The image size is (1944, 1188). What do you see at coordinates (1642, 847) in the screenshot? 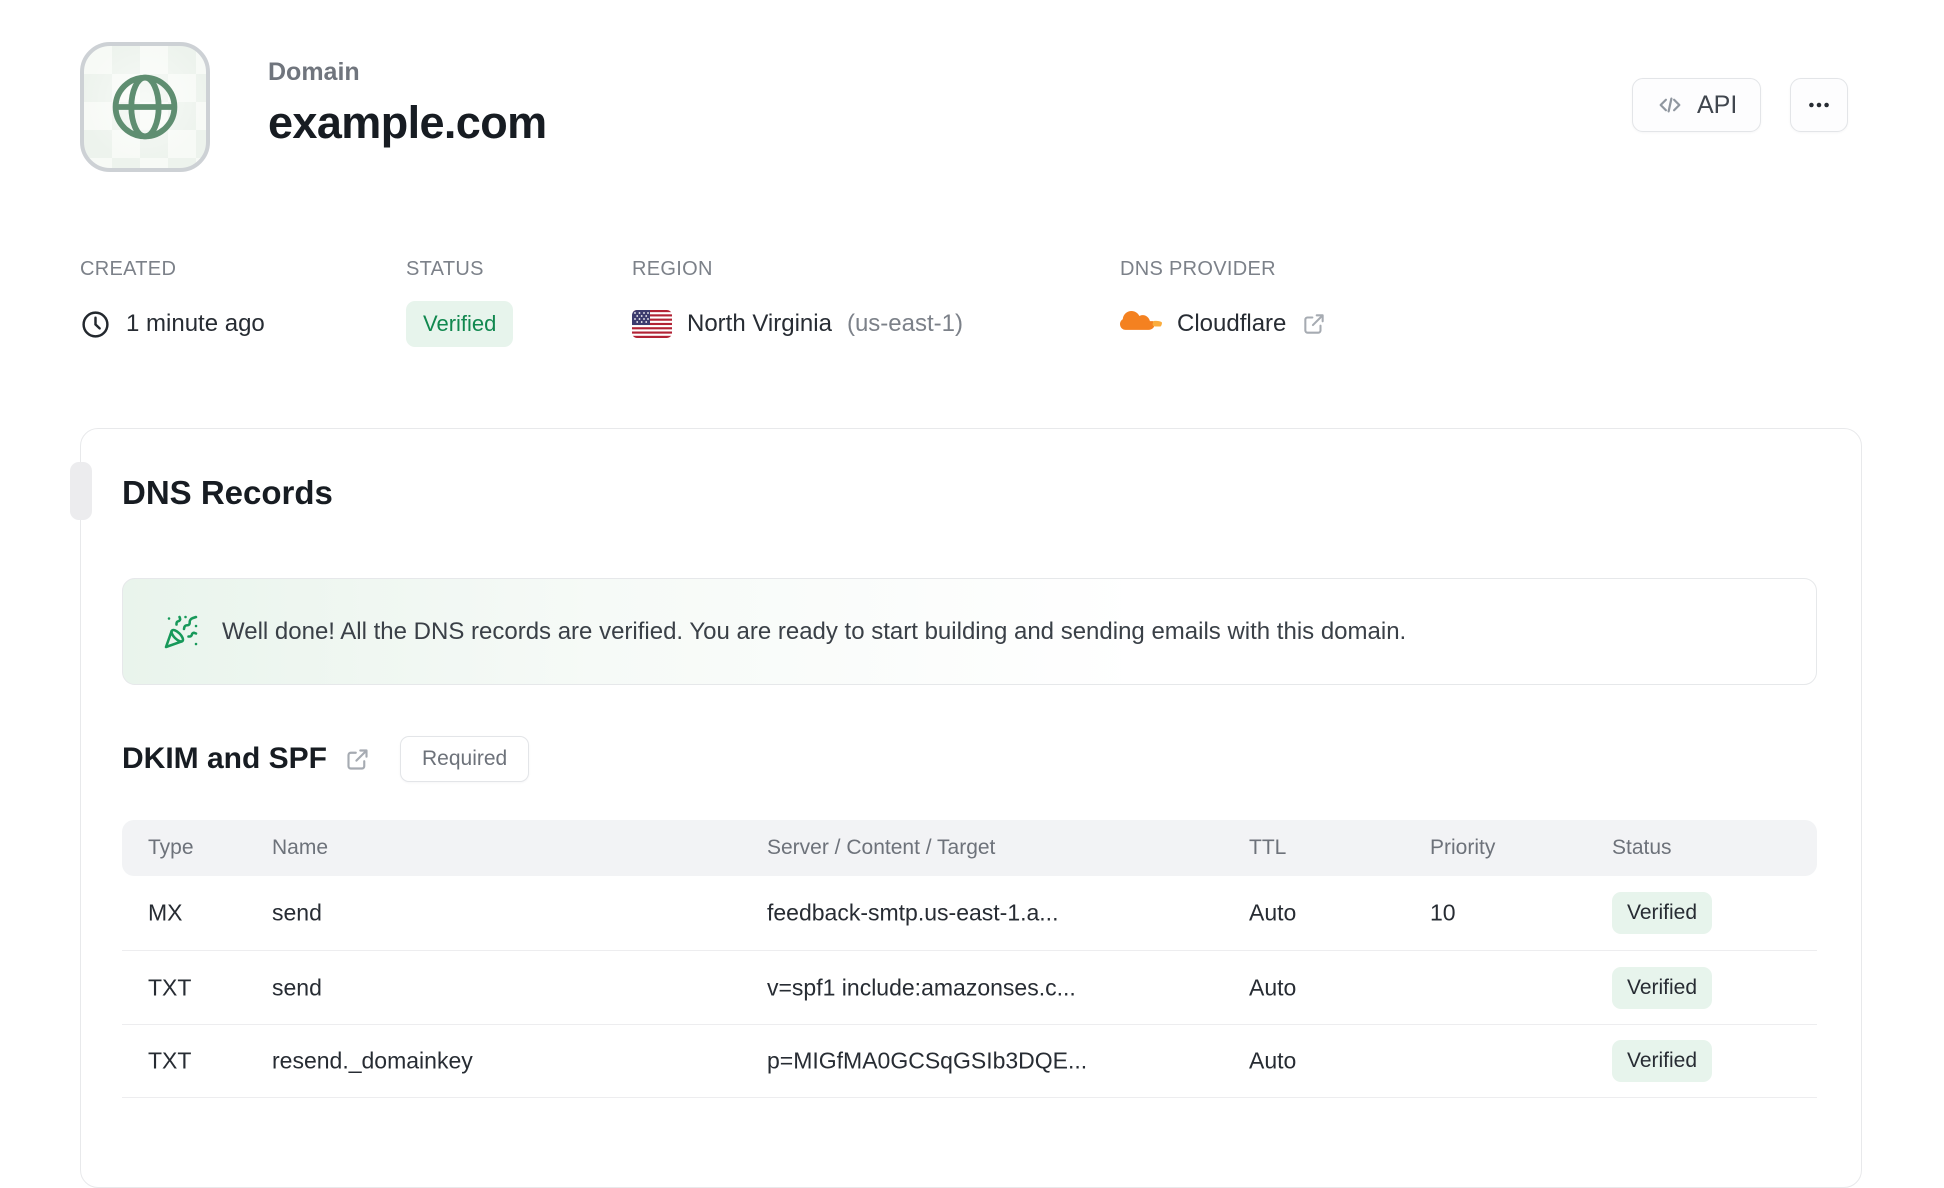
I see `header-status: Status` at bounding box center [1642, 847].